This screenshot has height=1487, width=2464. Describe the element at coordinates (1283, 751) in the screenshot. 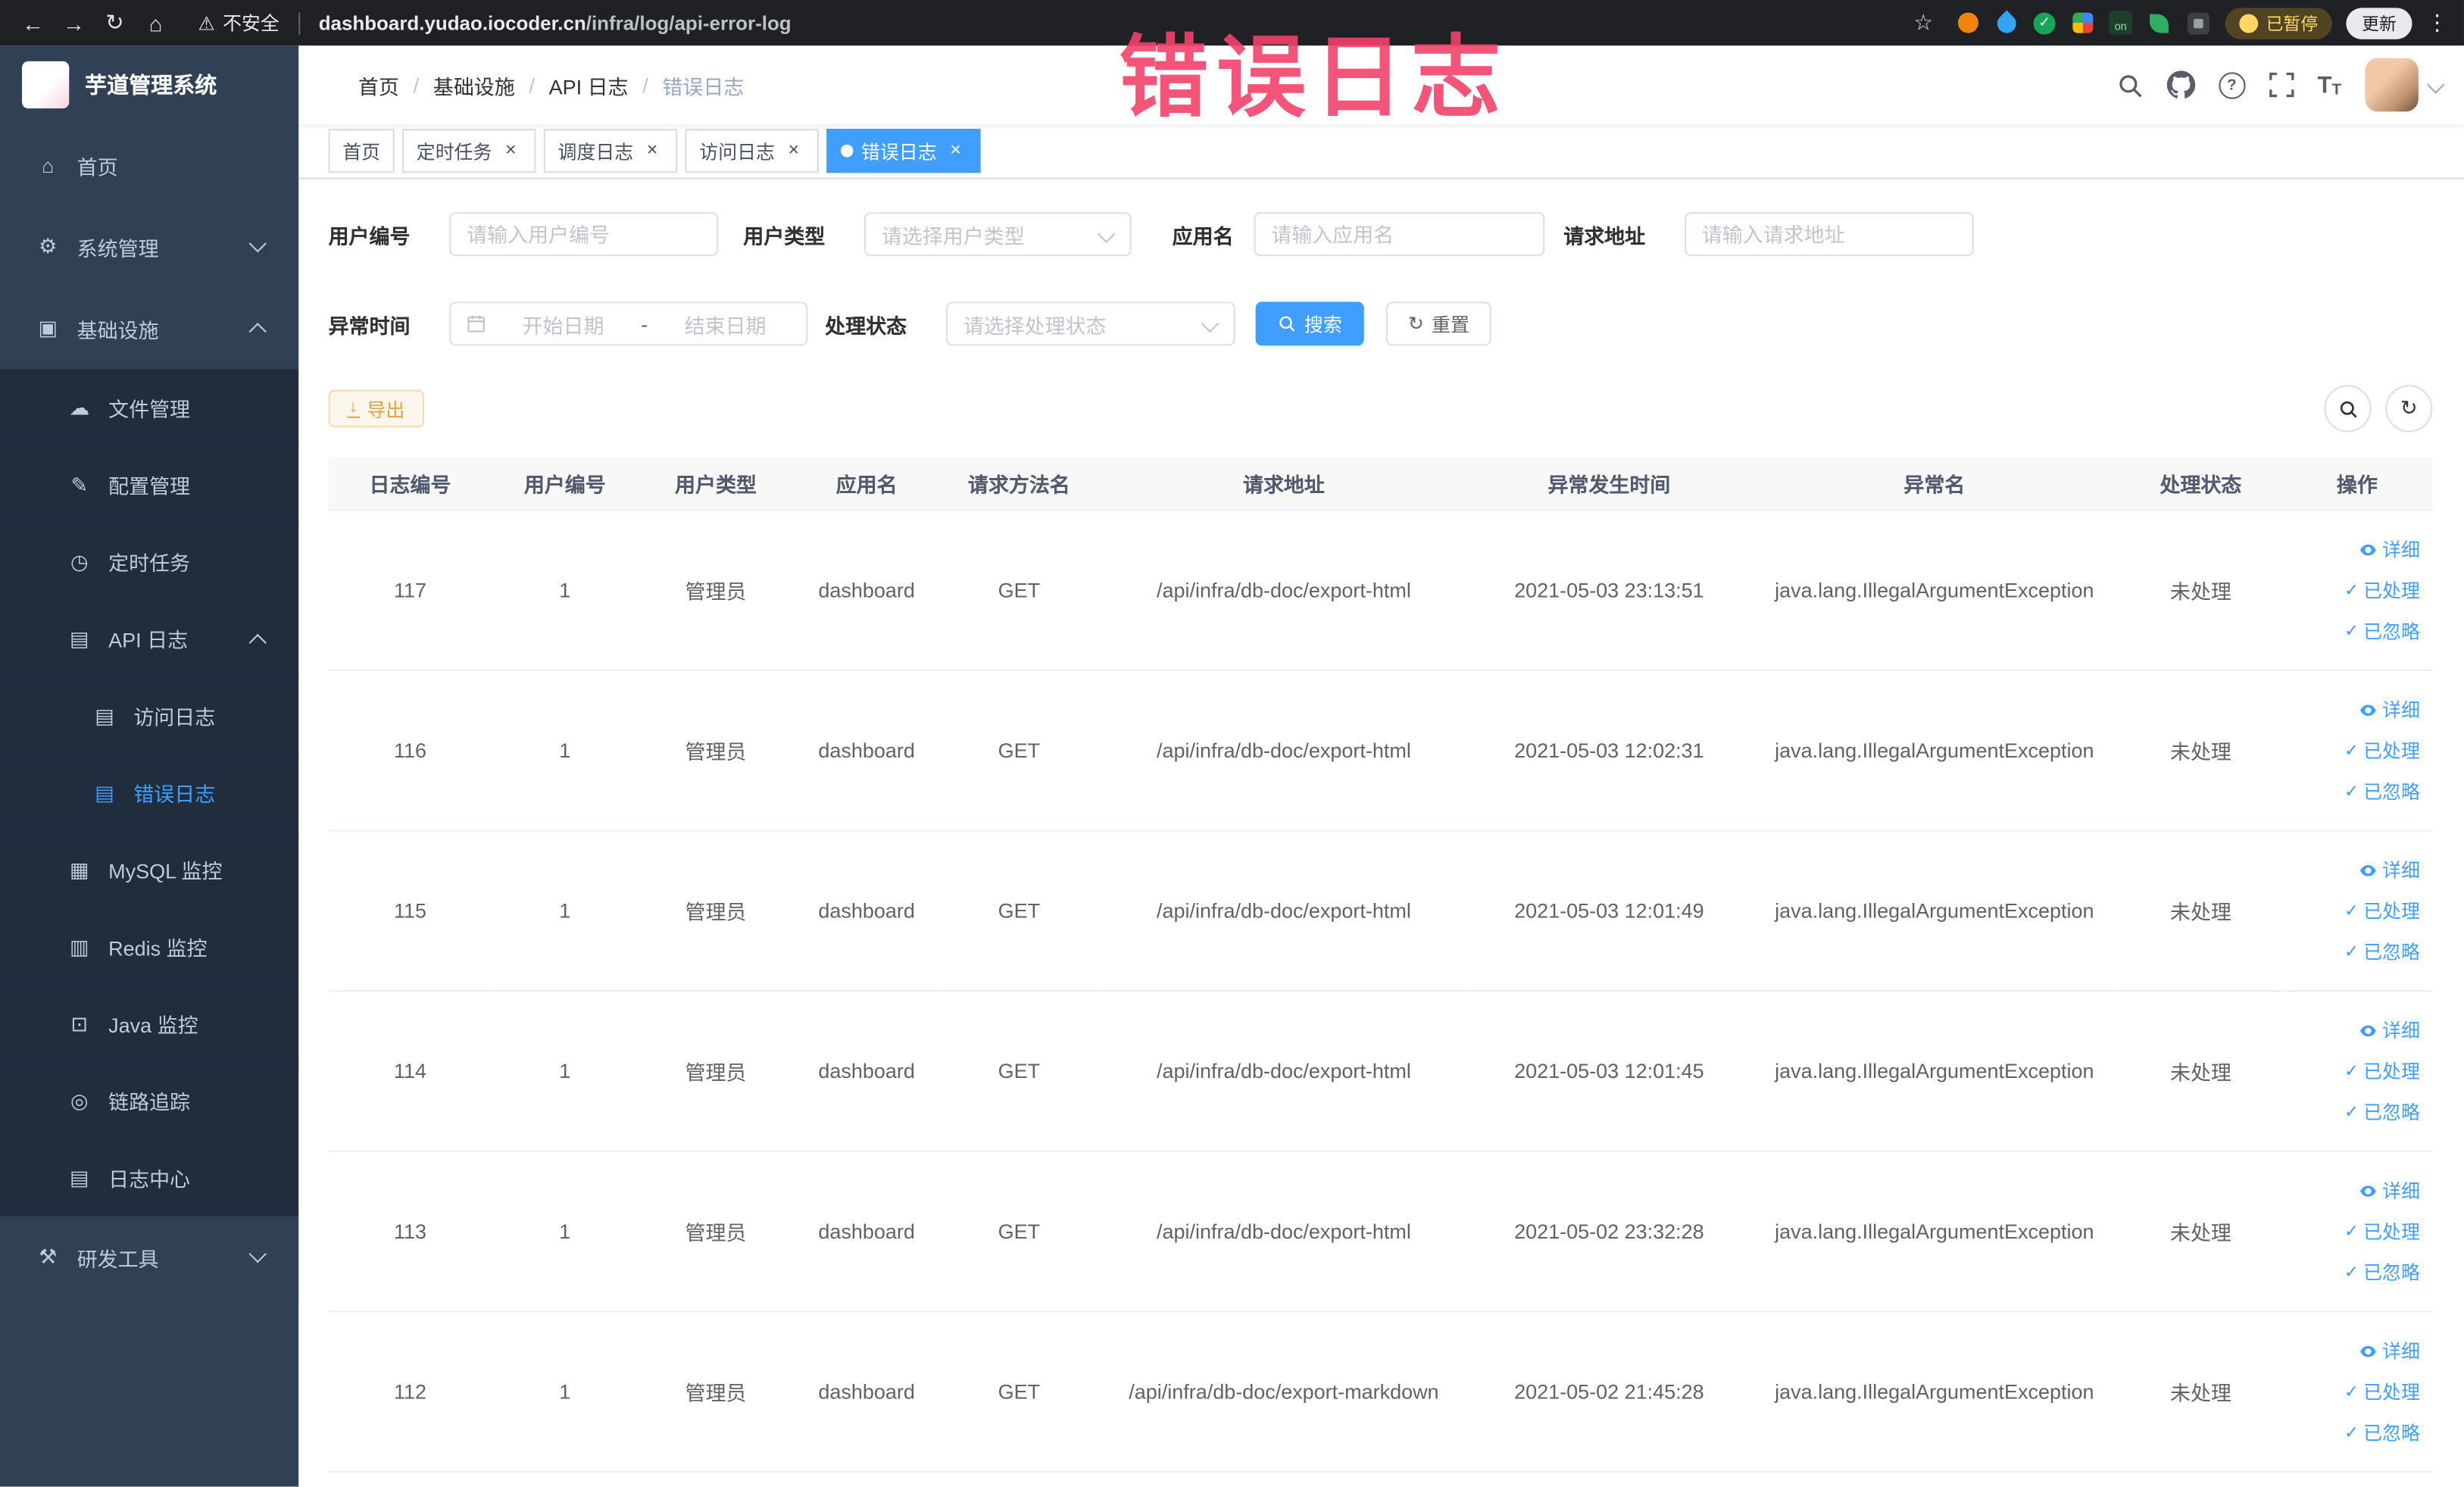

I see `cell-request-url: /api/infra/db-doc/export-html` at that location.